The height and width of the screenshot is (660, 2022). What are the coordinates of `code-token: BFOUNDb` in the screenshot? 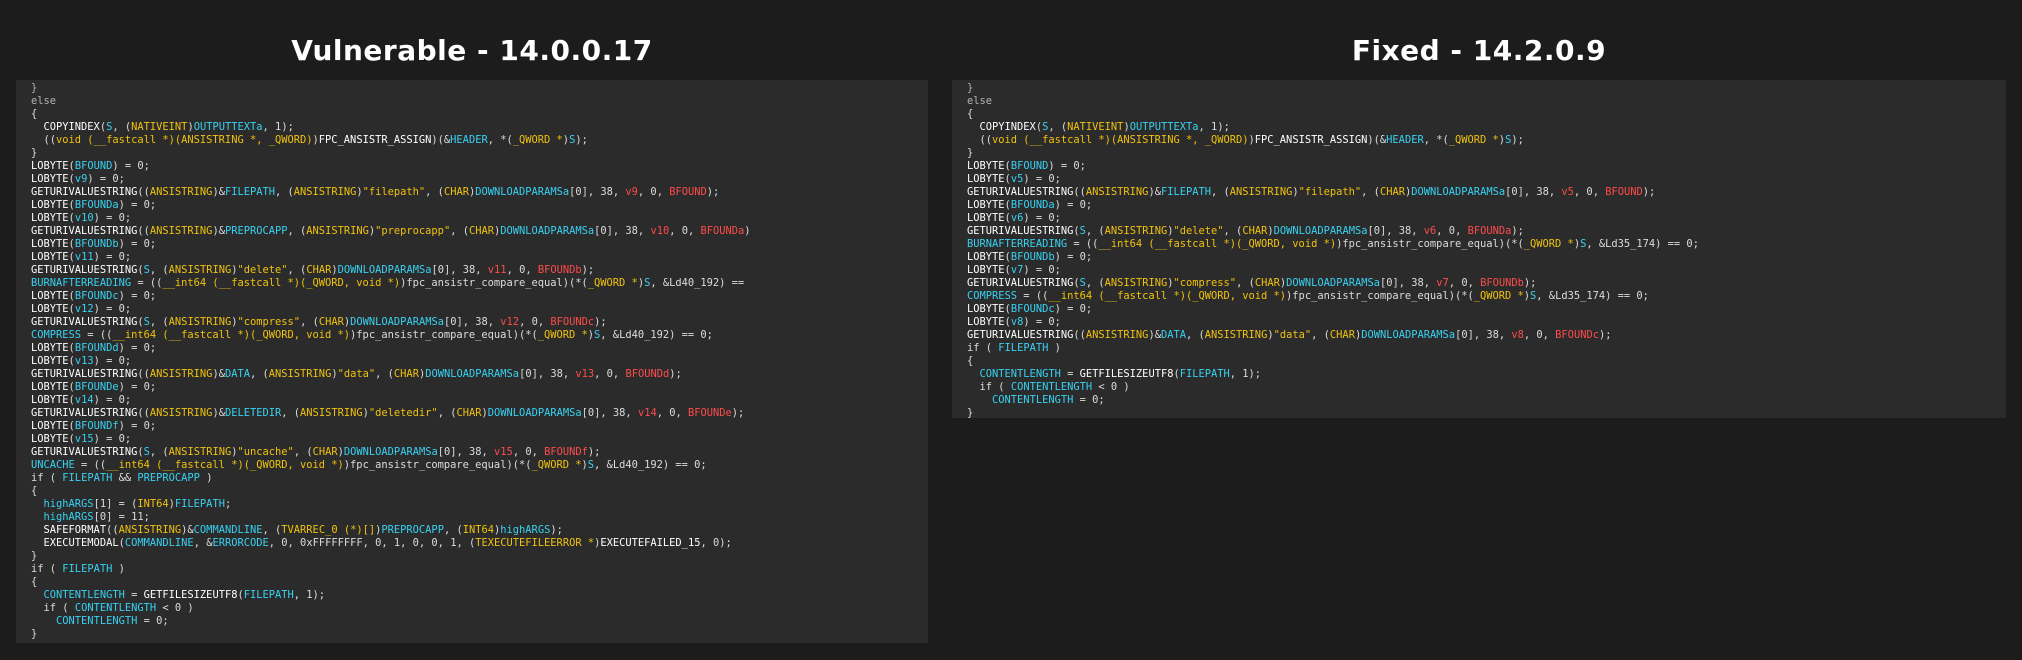 It's located at (1032, 257).